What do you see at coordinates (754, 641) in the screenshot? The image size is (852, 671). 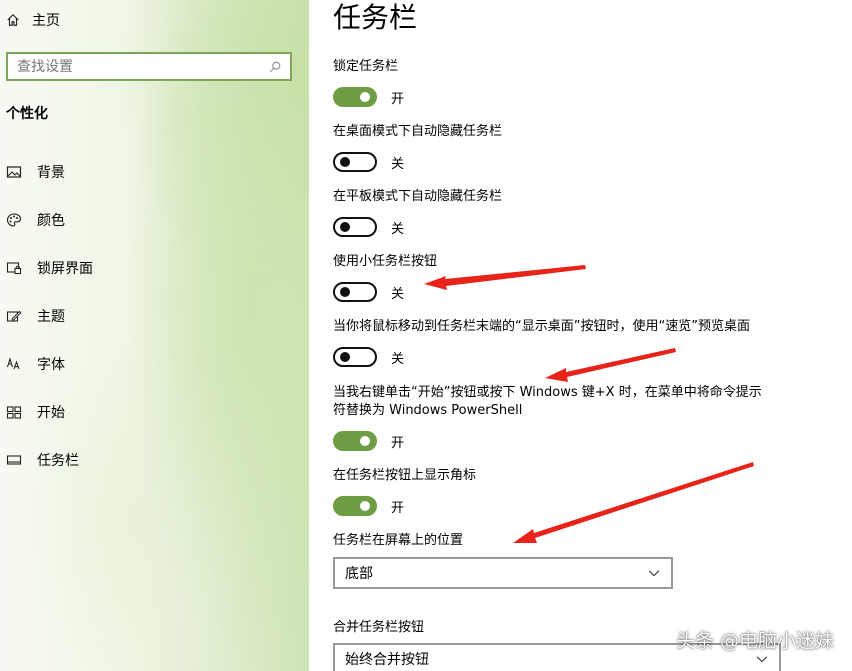 I see `watermark: 头条 @电脑小迷妹` at bounding box center [754, 641].